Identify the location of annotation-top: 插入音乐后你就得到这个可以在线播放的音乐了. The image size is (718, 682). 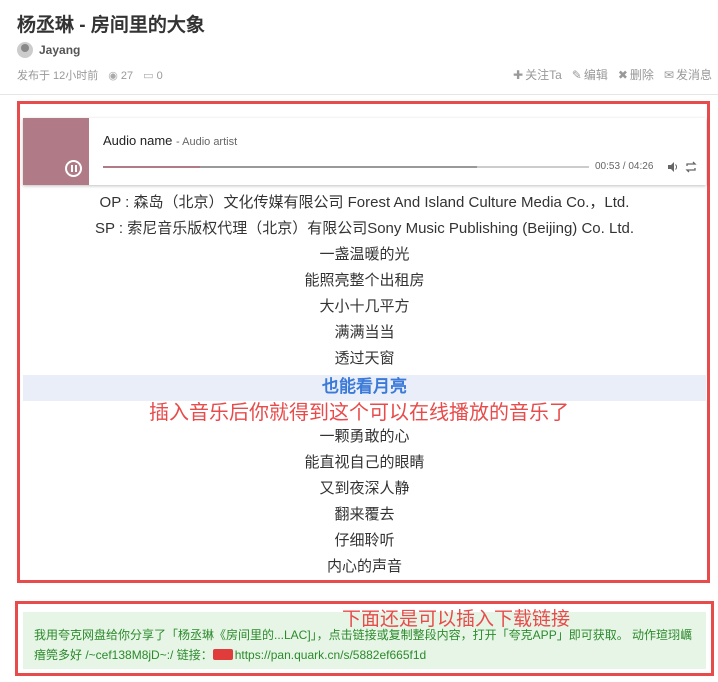
(359, 413).